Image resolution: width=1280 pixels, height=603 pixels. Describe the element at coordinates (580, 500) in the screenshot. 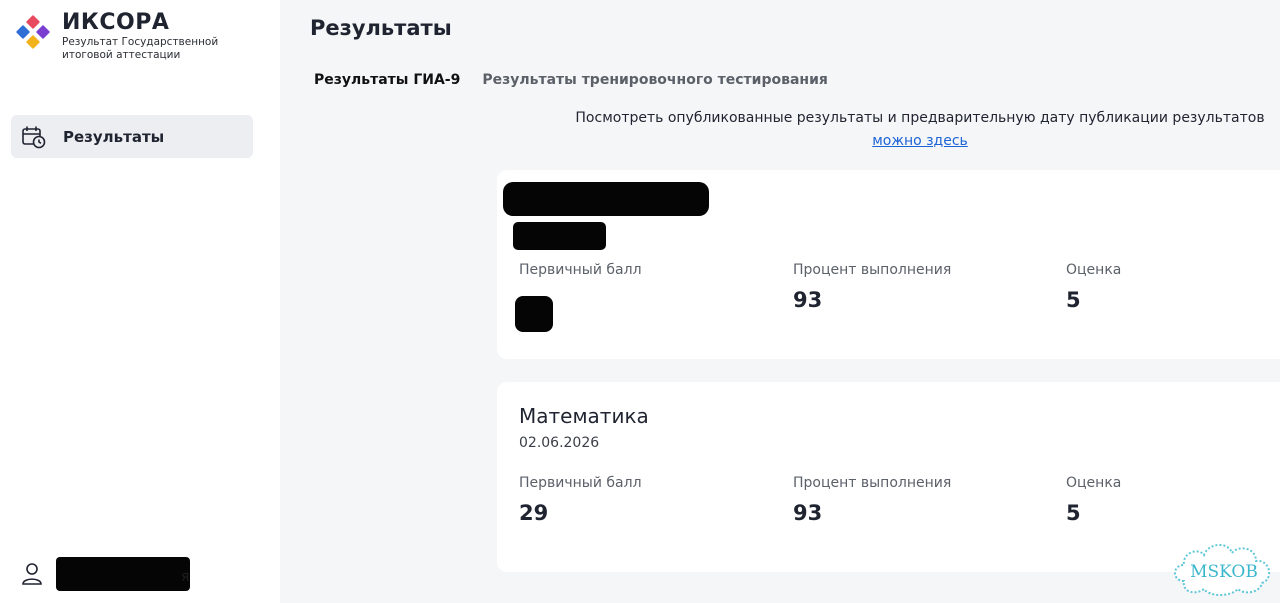

I see `metric-primary-score: Первичный балл 29` at that location.